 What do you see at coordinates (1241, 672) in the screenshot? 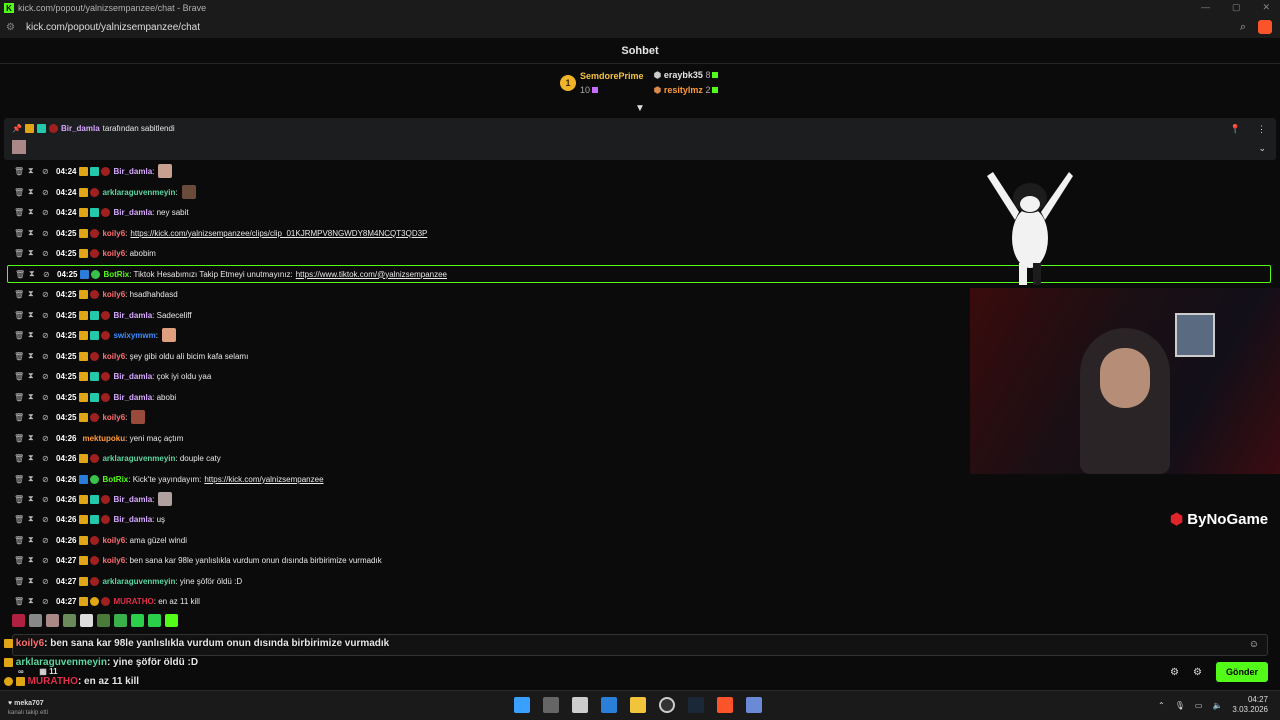
I see `send-button: Gönder` at bounding box center [1241, 672].